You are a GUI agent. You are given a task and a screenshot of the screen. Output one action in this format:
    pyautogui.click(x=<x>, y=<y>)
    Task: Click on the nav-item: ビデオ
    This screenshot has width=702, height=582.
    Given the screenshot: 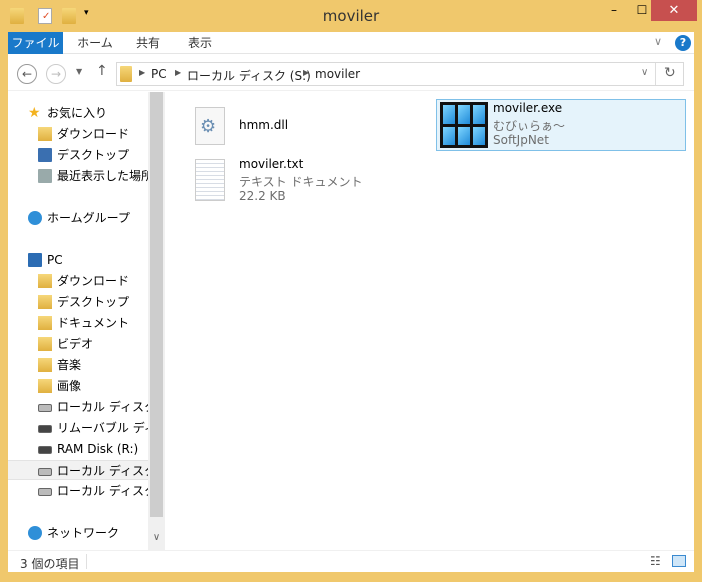 What is the action you would take?
    pyautogui.click(x=78, y=344)
    